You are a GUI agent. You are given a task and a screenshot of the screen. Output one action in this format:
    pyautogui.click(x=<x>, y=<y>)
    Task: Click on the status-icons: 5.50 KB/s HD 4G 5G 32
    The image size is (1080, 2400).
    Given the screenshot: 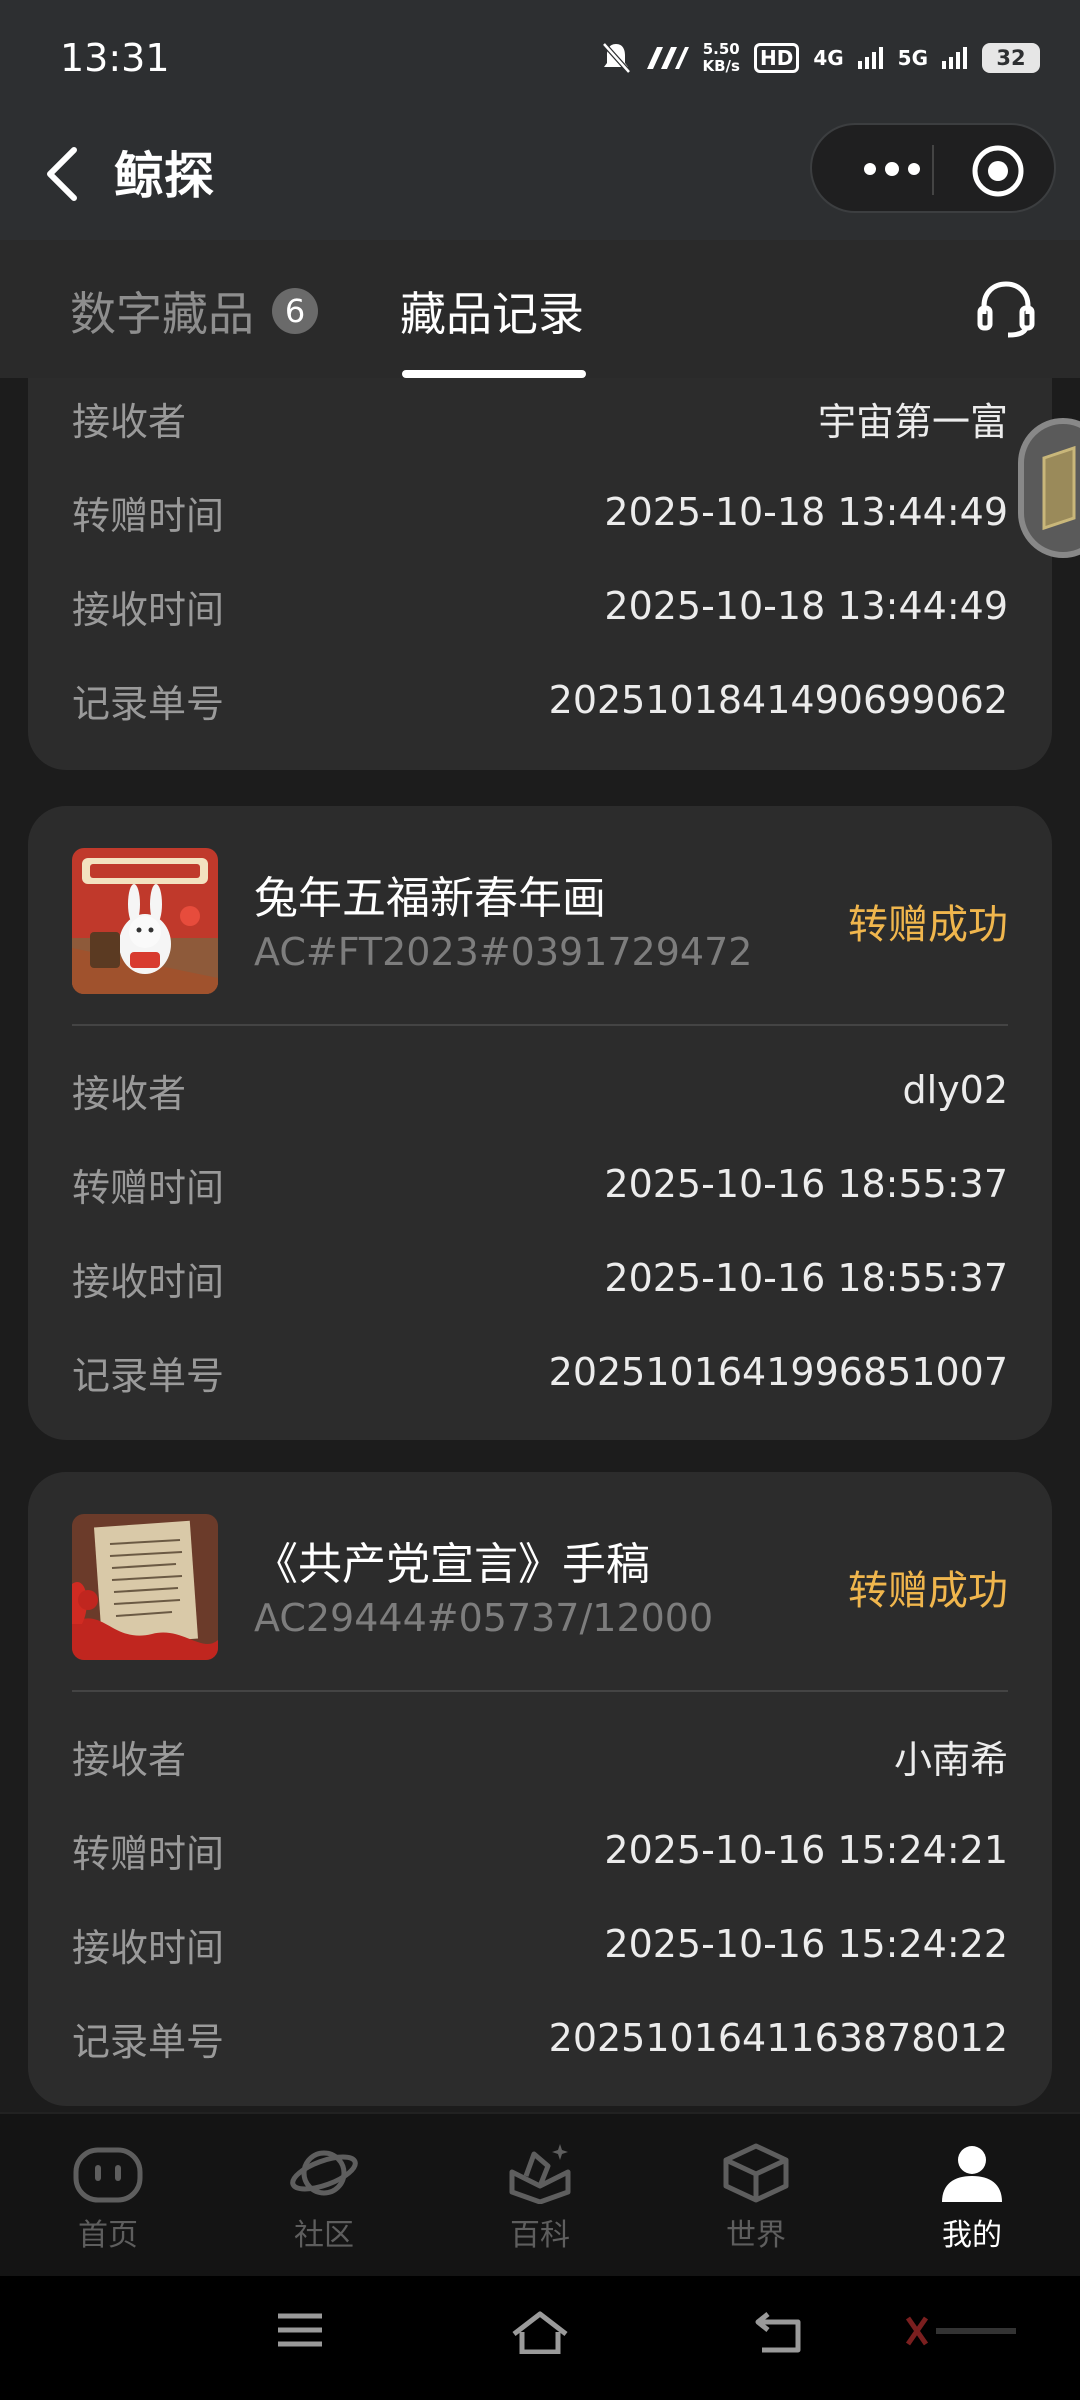 What is the action you would take?
    pyautogui.click(x=820, y=58)
    